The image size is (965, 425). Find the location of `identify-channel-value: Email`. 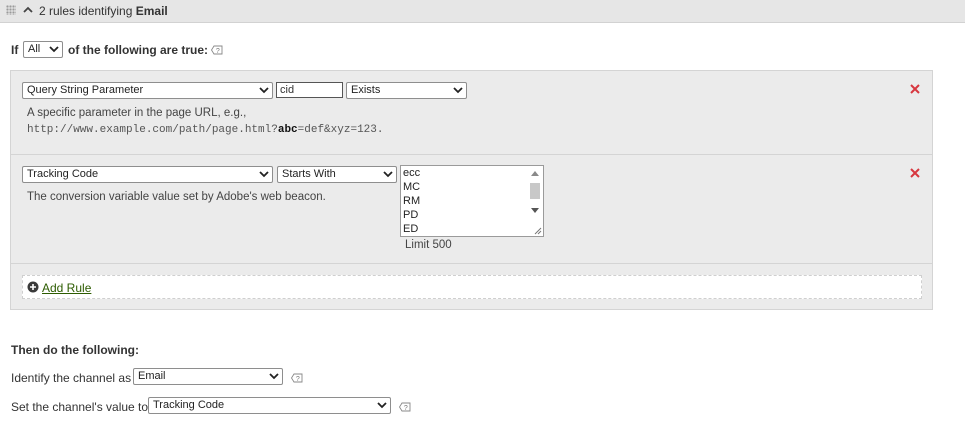

identify-channel-value: Email is located at coordinates (152, 376).